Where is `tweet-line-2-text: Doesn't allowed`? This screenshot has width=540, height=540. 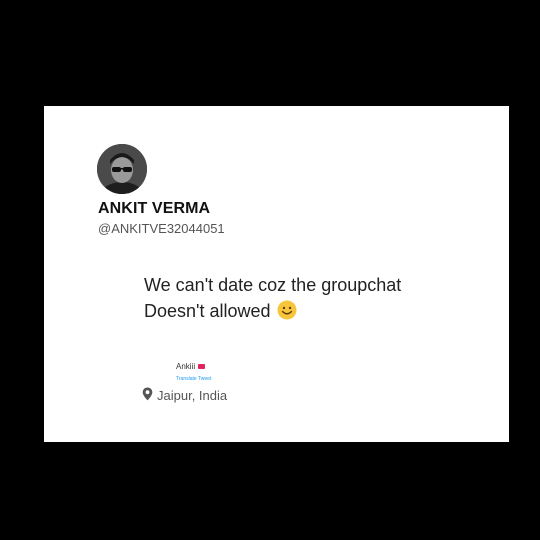 tweet-line-2-text: Doesn't allowed is located at coordinates (207, 311).